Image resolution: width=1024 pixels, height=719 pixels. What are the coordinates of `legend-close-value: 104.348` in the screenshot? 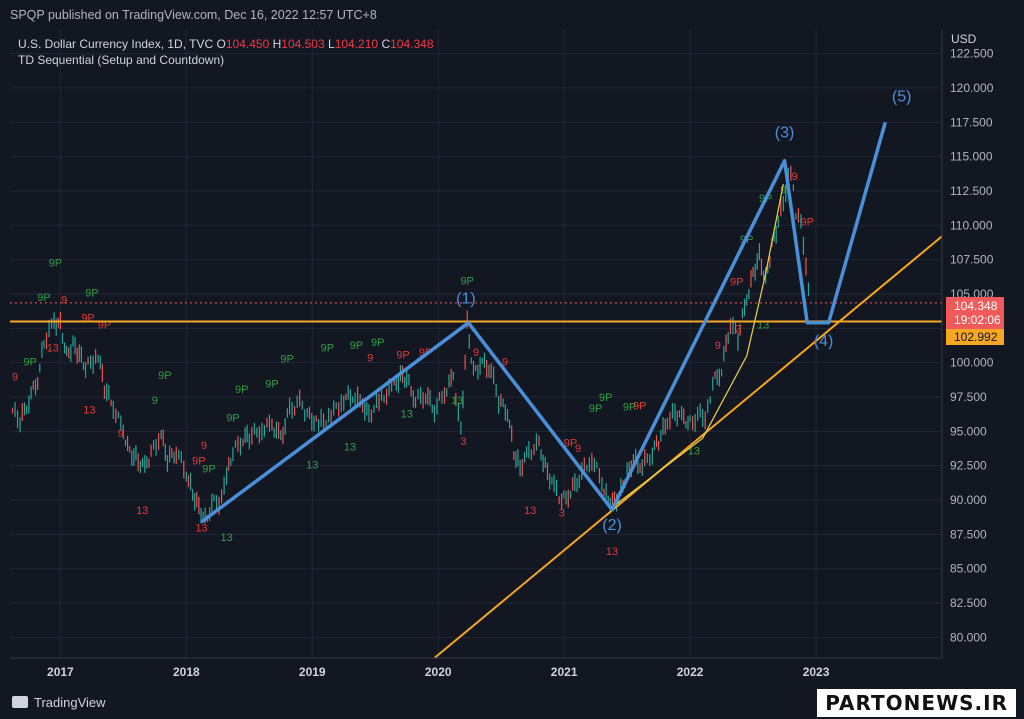 It's located at (412, 44).